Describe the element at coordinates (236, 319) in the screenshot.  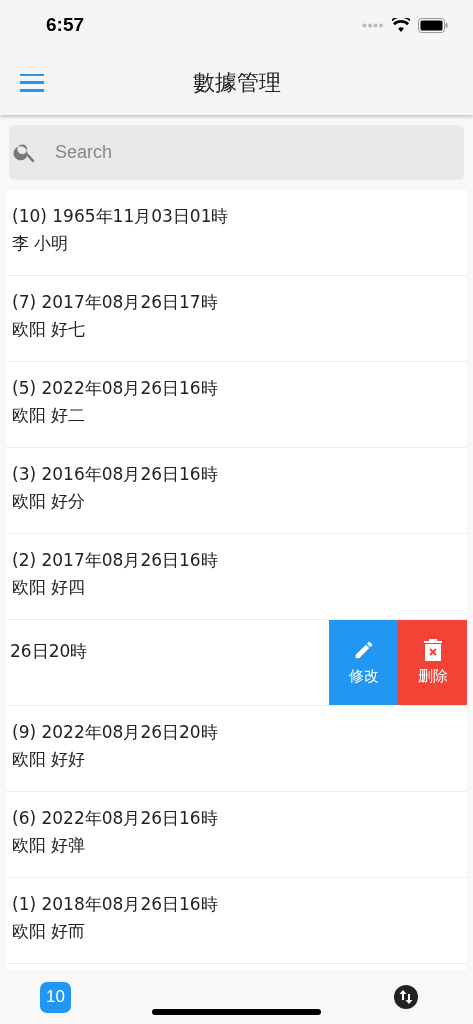
I see `list-item: (7) 2017年08月26日17時 欧阳 好七` at that location.